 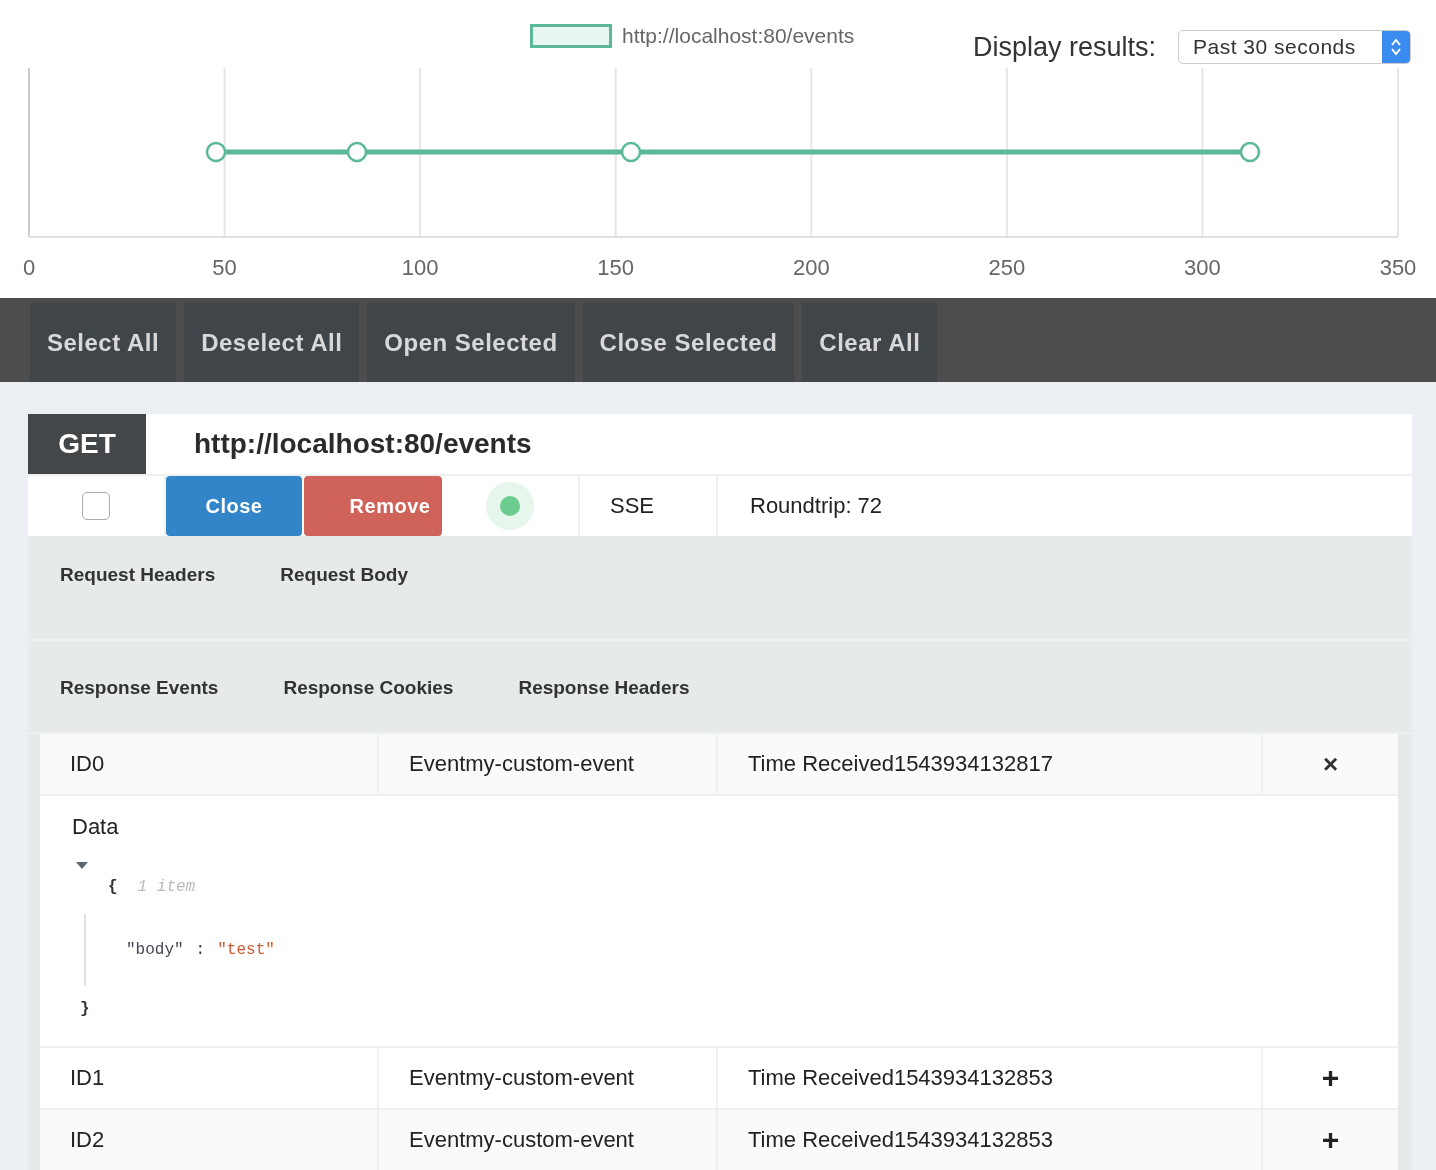 I want to click on toolbar-button: Open Selected, so click(x=471, y=342).